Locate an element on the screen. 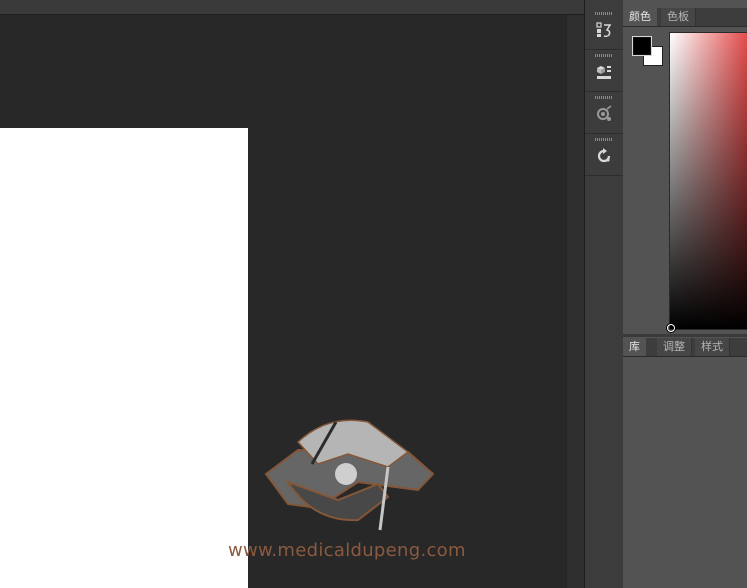 The width and height of the screenshot is (747, 588). tab-color: 颜色 is located at coordinates (640, 17).